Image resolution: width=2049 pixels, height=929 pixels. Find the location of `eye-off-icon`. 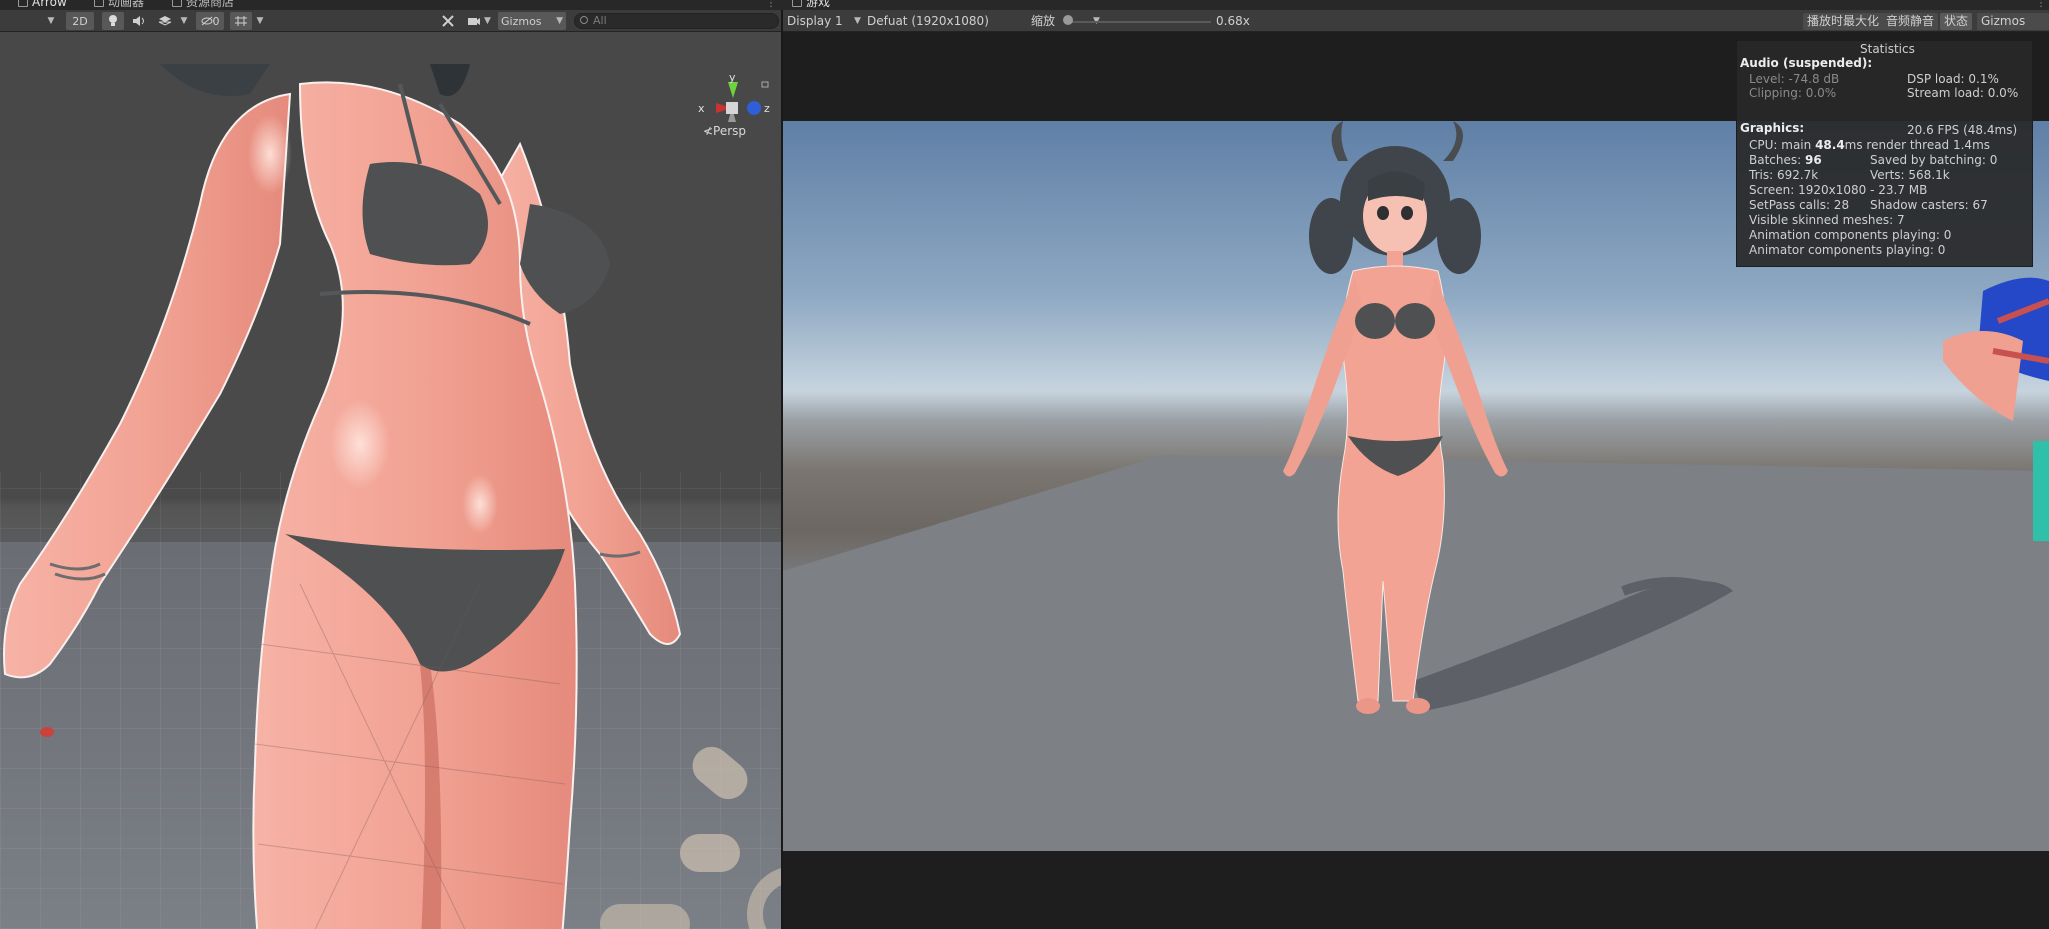

eye-off-icon is located at coordinates (206, 21).